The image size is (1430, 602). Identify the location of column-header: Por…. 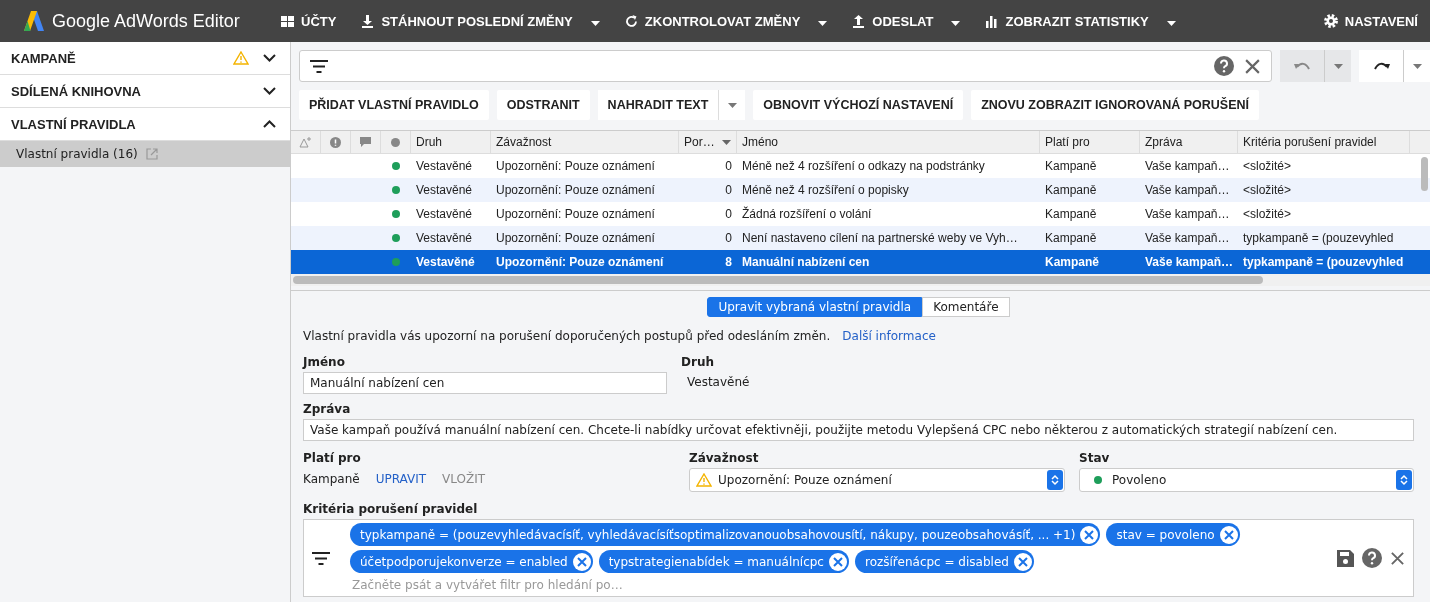
(708, 142).